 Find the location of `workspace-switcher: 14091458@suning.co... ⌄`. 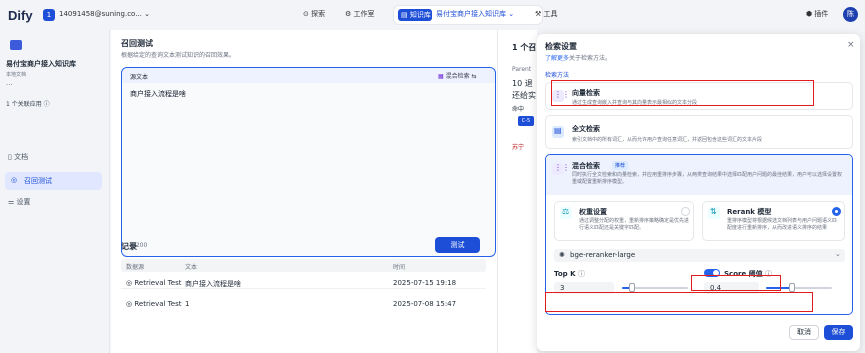

workspace-switcher: 14091458@suning.co... ⌄ is located at coordinates (104, 14).